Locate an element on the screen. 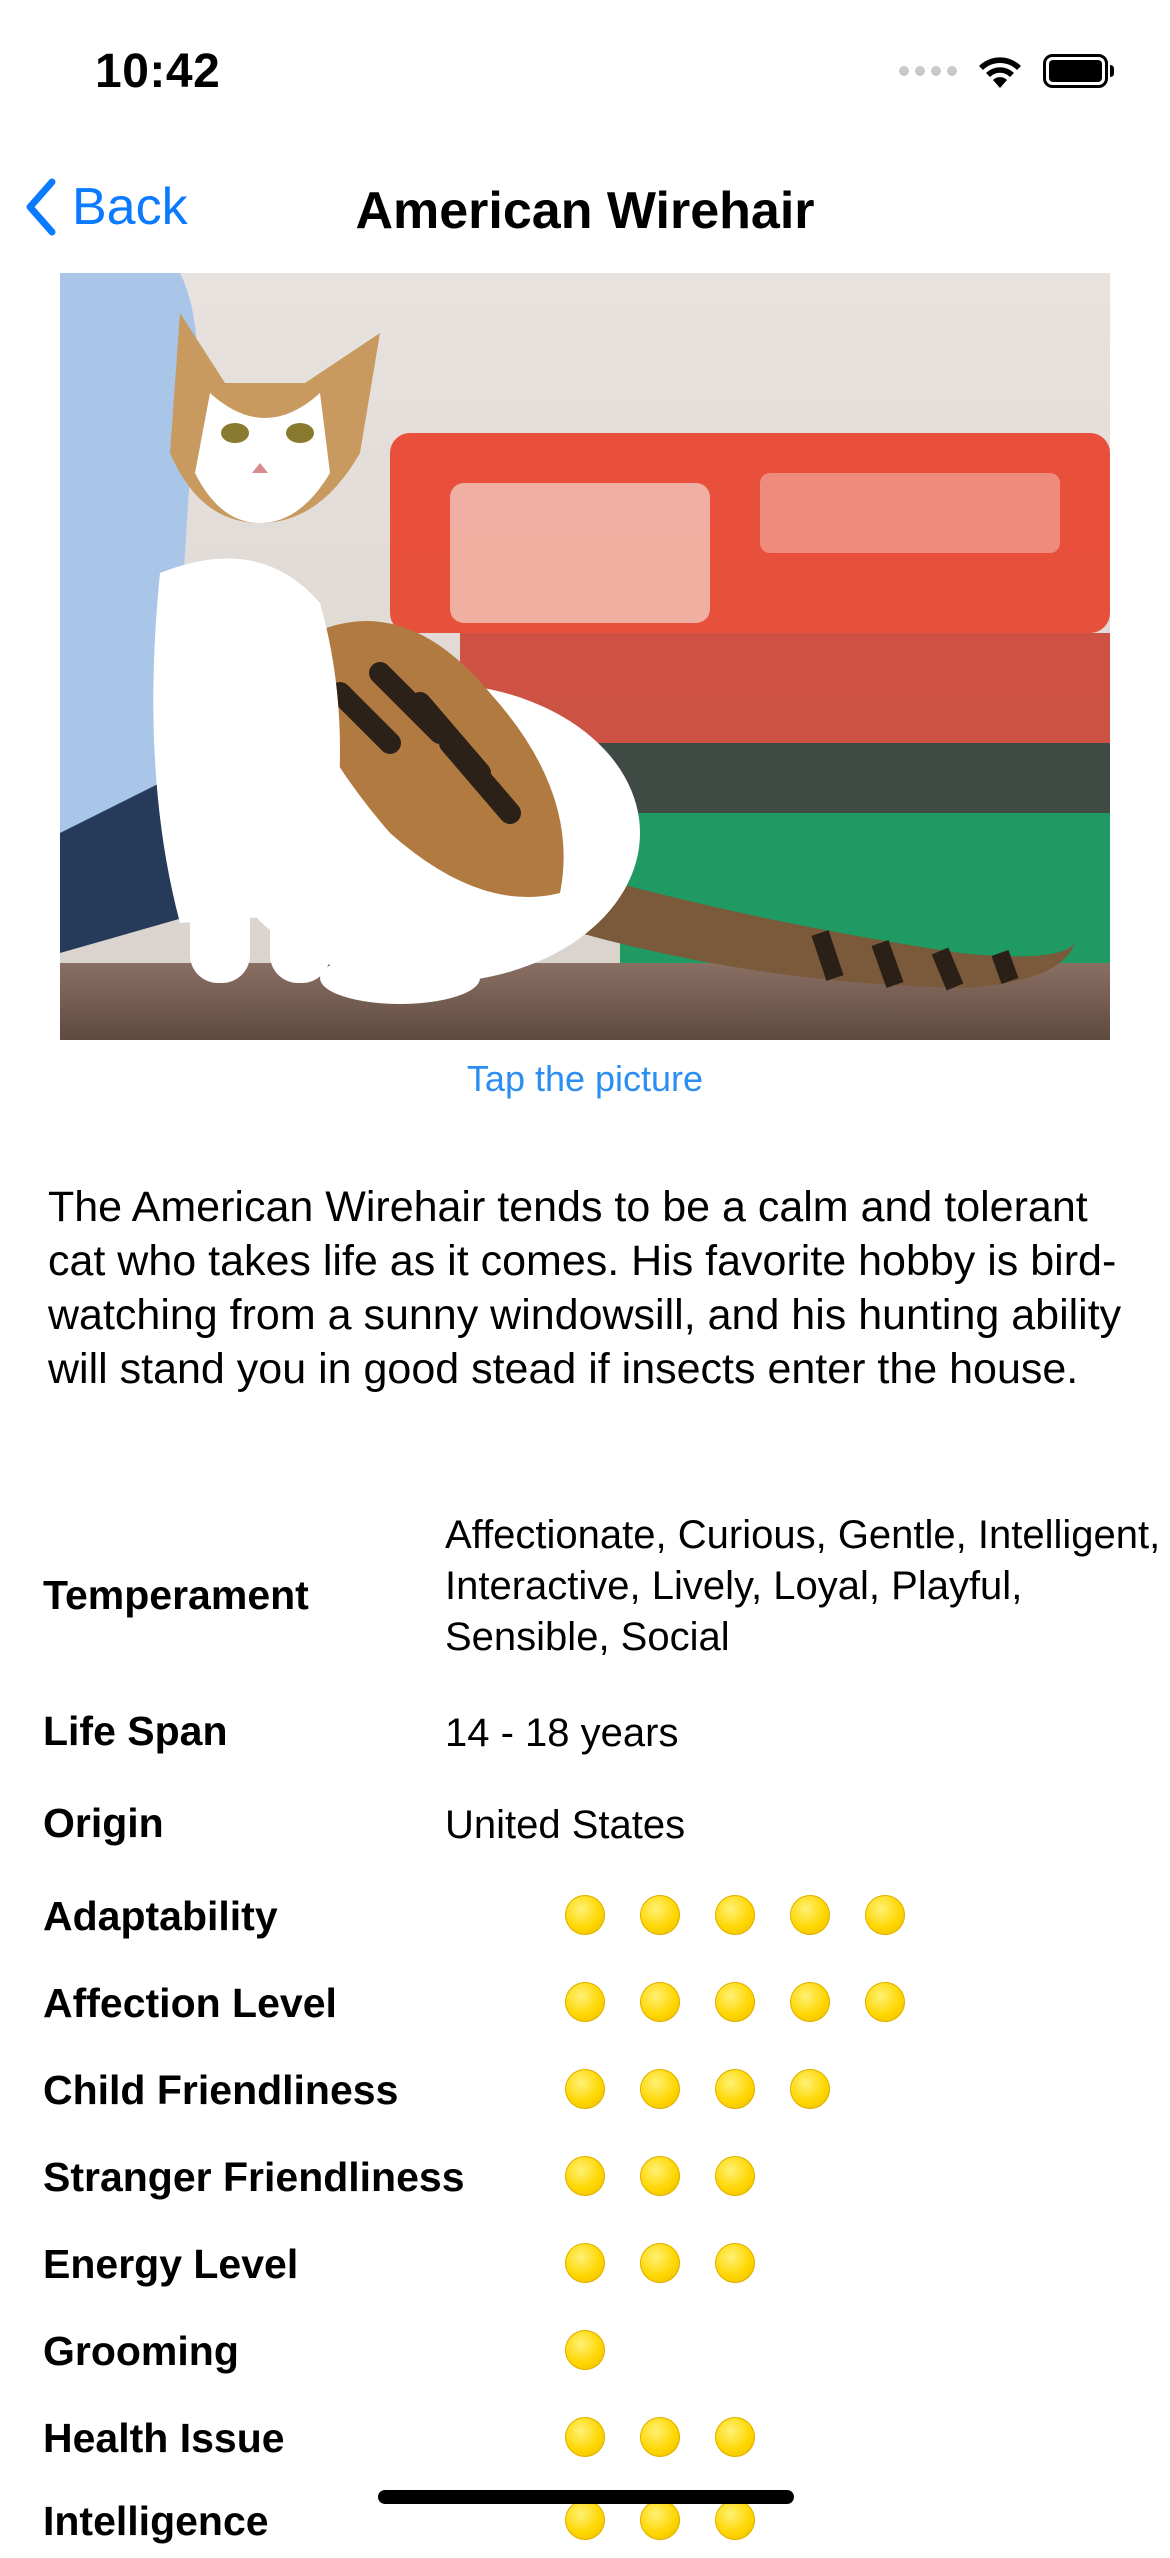  lifespan-label: Life Span is located at coordinates (135, 1731).